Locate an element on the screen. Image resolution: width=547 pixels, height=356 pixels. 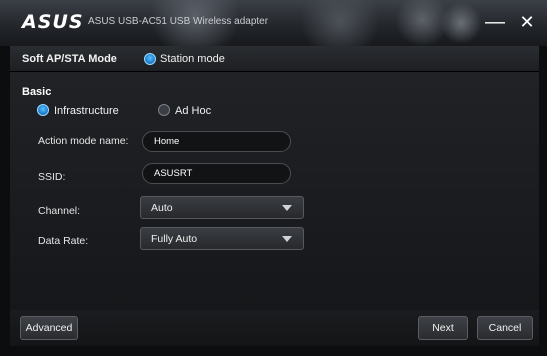
adhoc-label: Ad Hoc is located at coordinates (193, 111).